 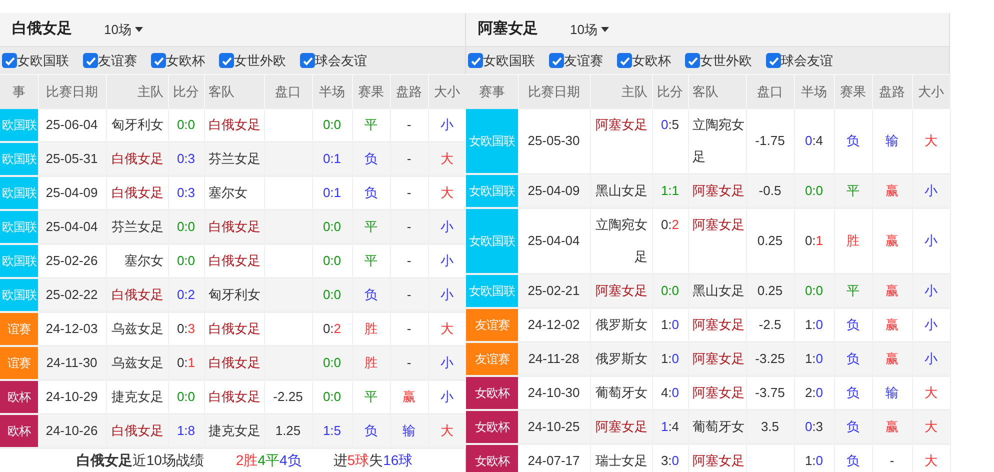 What do you see at coordinates (137, 431) in the screenshot?
I see `home-team-cell: 白俄女足` at bounding box center [137, 431].